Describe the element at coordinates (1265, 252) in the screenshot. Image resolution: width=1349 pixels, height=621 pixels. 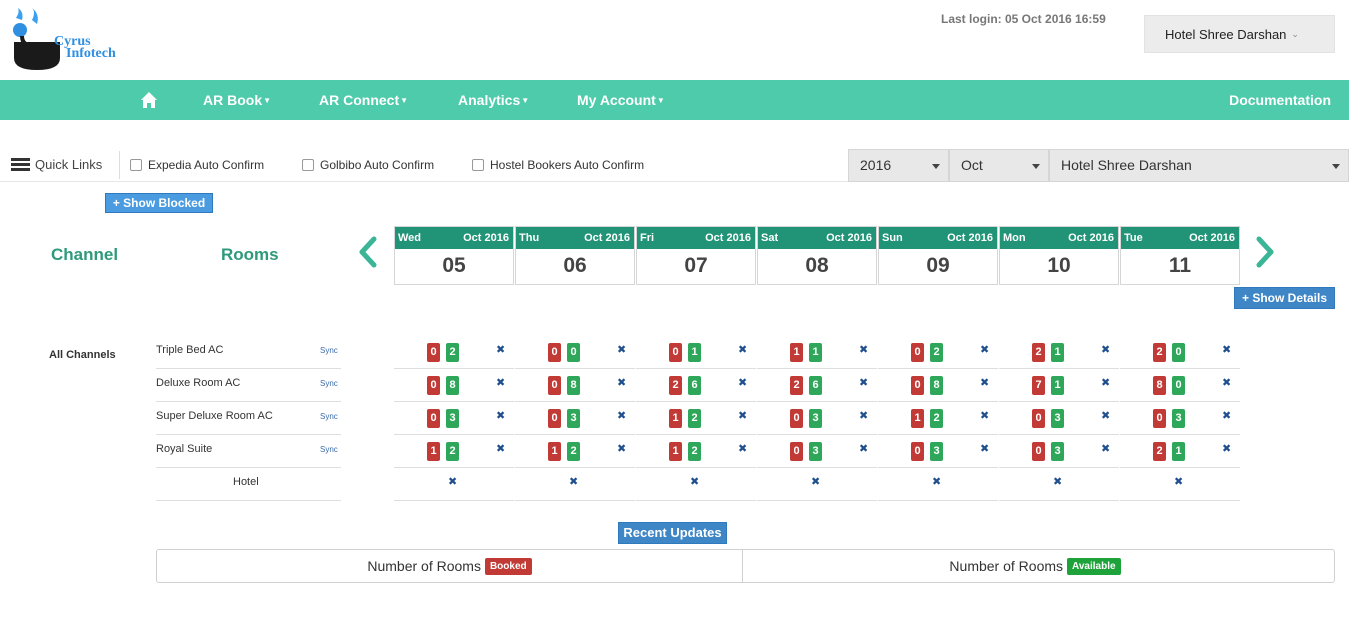
I see `chevron-right-icon` at that location.